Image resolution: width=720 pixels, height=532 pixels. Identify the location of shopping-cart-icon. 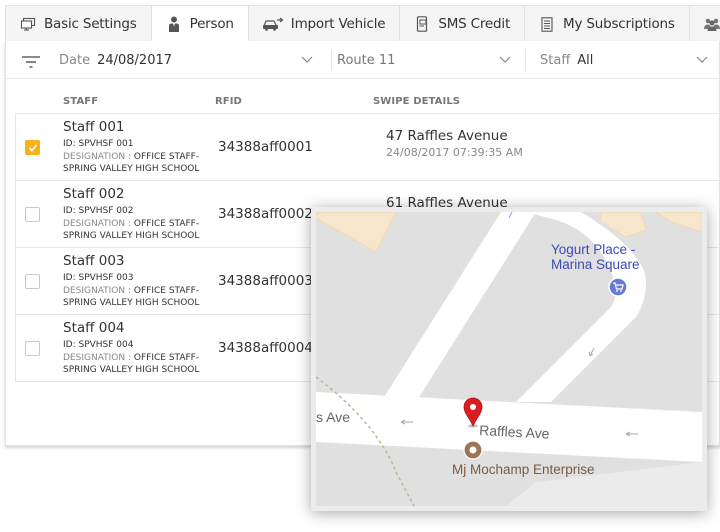
(618, 287).